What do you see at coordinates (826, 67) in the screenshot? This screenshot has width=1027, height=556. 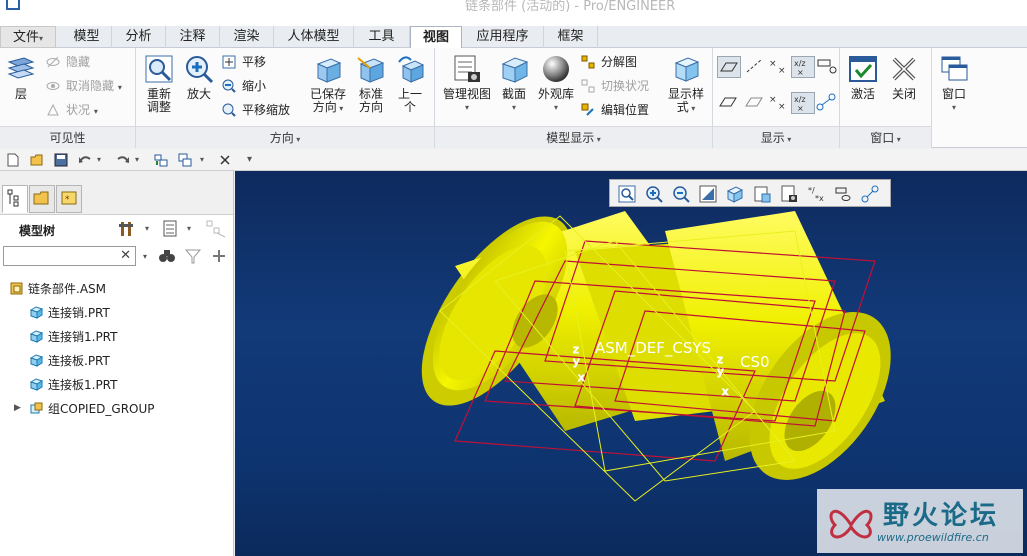 I see `spin-center-toggle` at bounding box center [826, 67].